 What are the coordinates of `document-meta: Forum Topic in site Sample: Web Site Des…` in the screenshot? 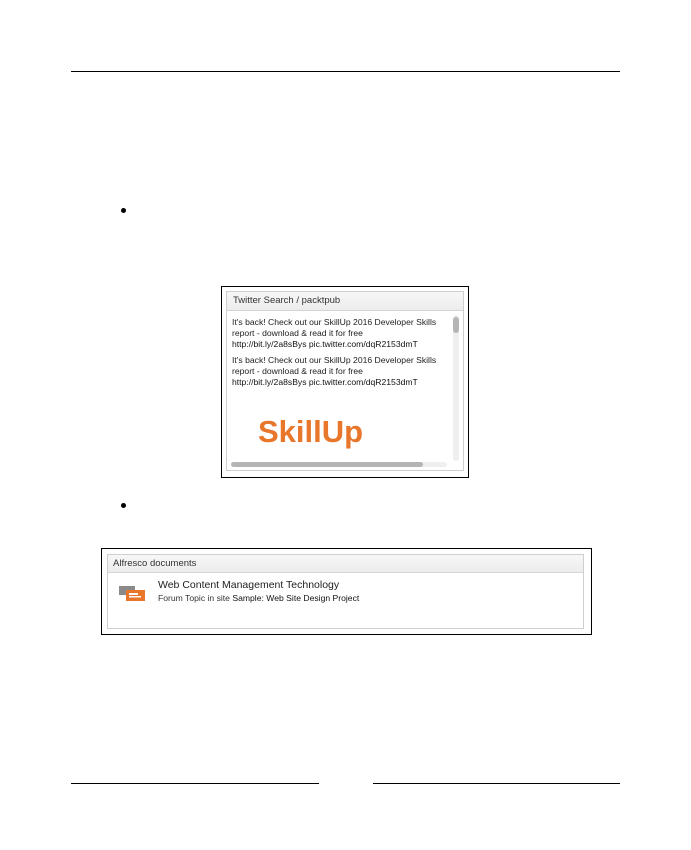 It's located at (258, 598).